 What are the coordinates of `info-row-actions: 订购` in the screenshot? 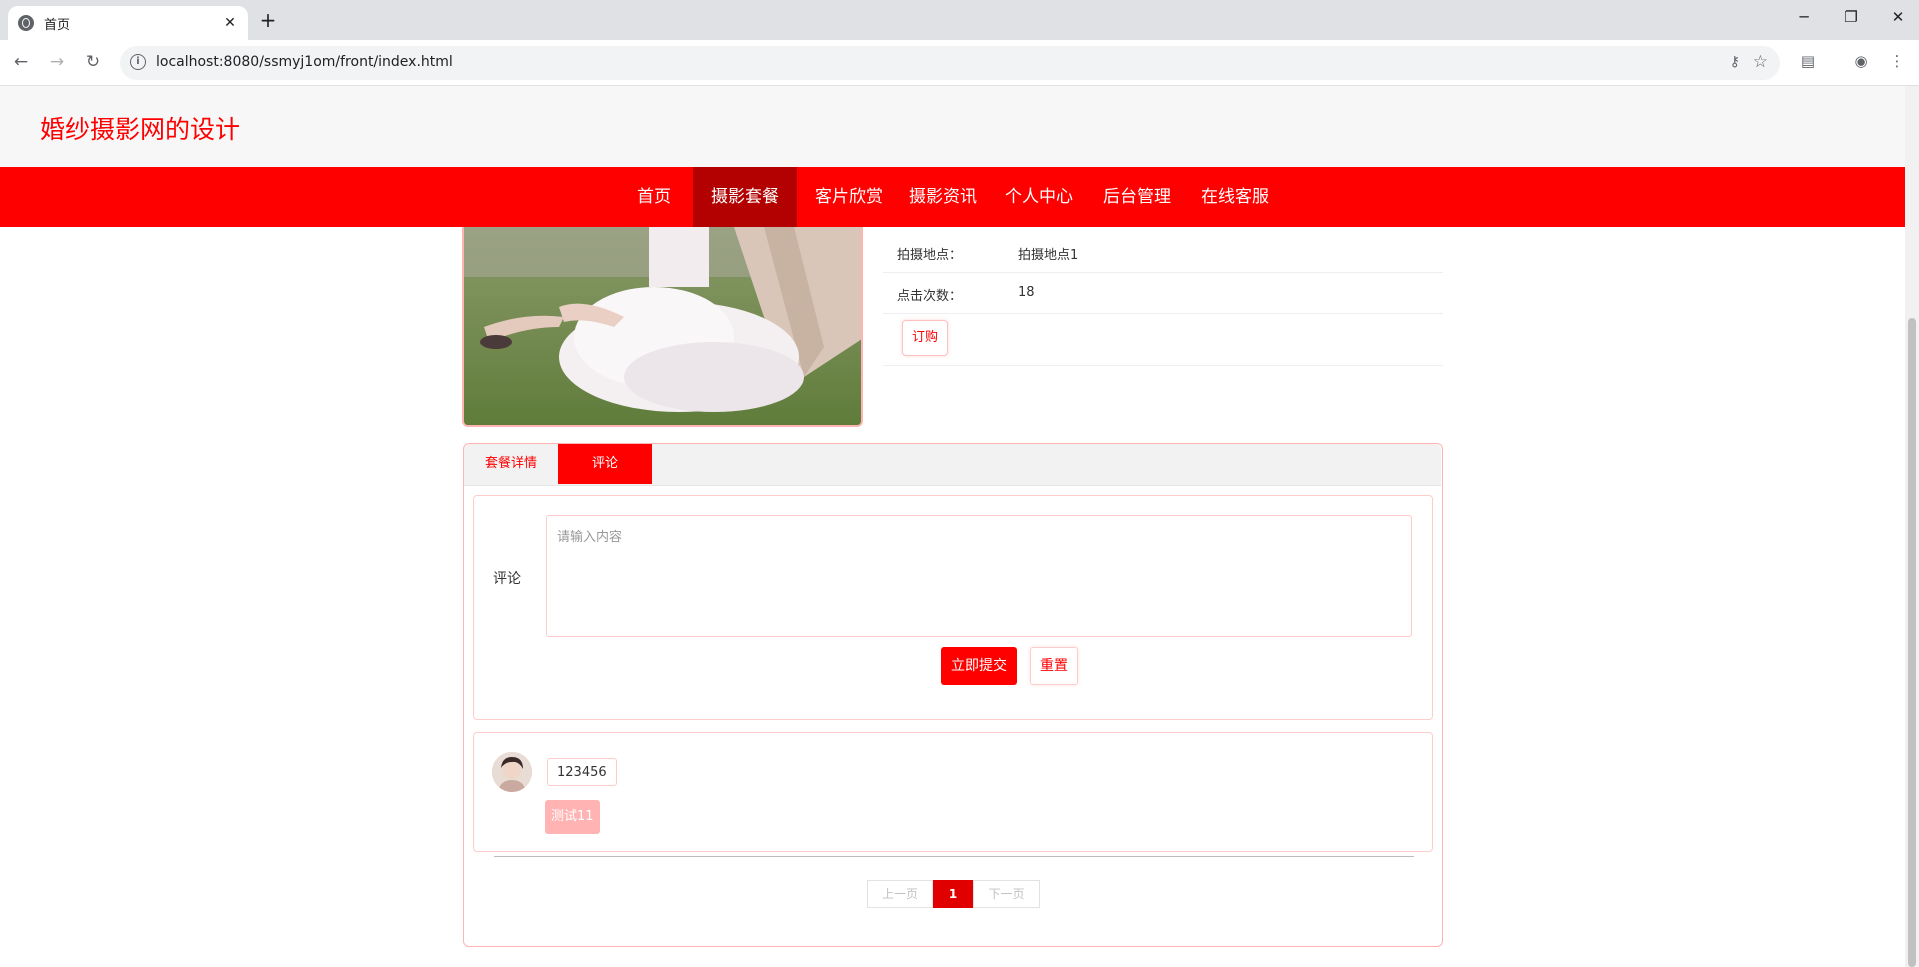 It's located at (1163, 340).